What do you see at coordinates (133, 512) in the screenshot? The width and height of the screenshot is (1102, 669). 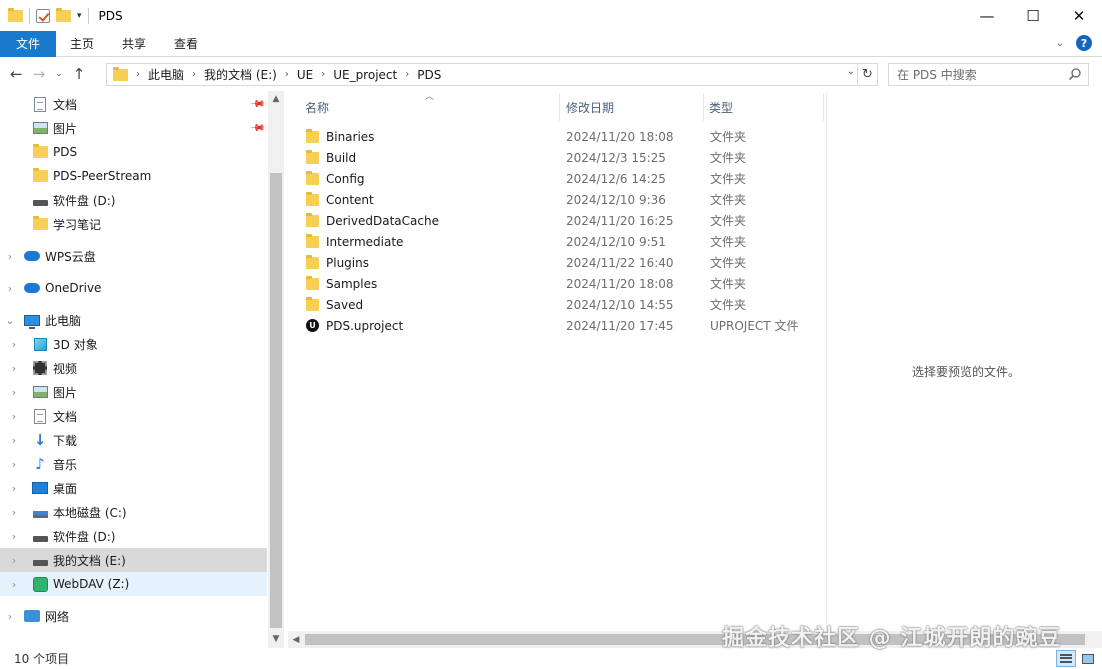 I see `nav-item-drive-c: › 本地磁盘 (C:)` at bounding box center [133, 512].